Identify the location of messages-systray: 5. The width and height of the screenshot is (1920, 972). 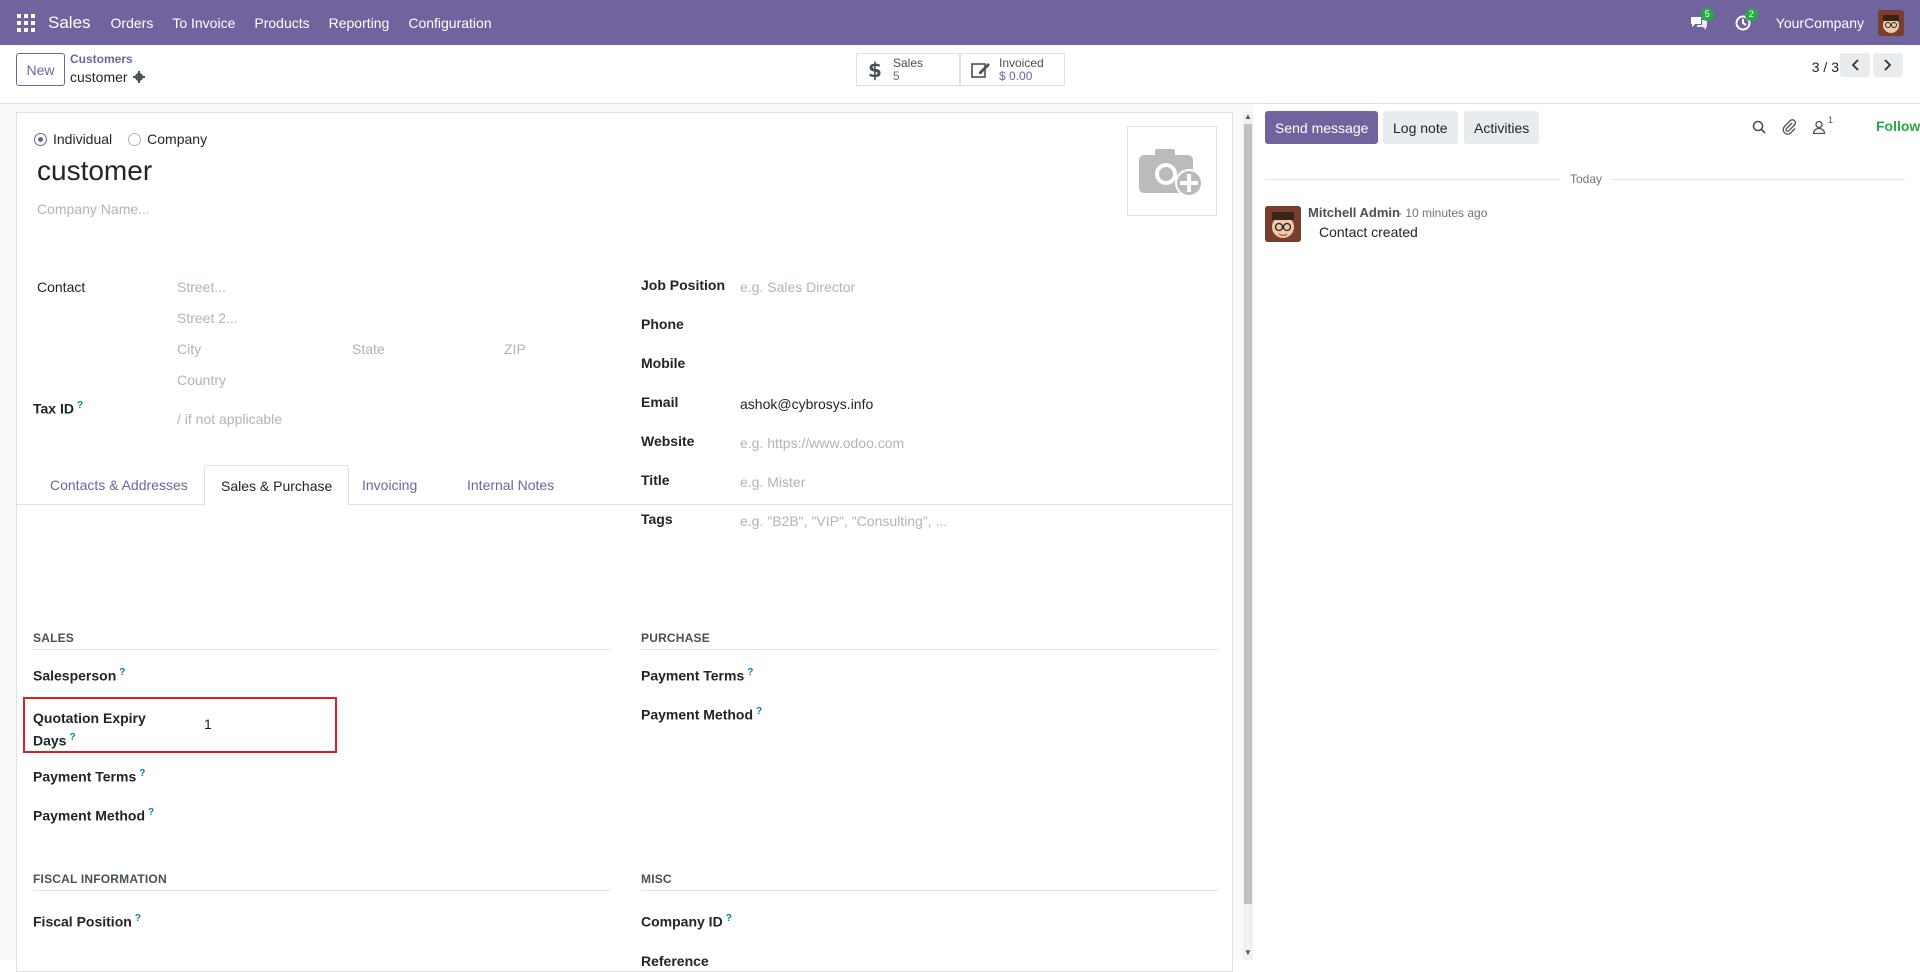
(1701, 20).